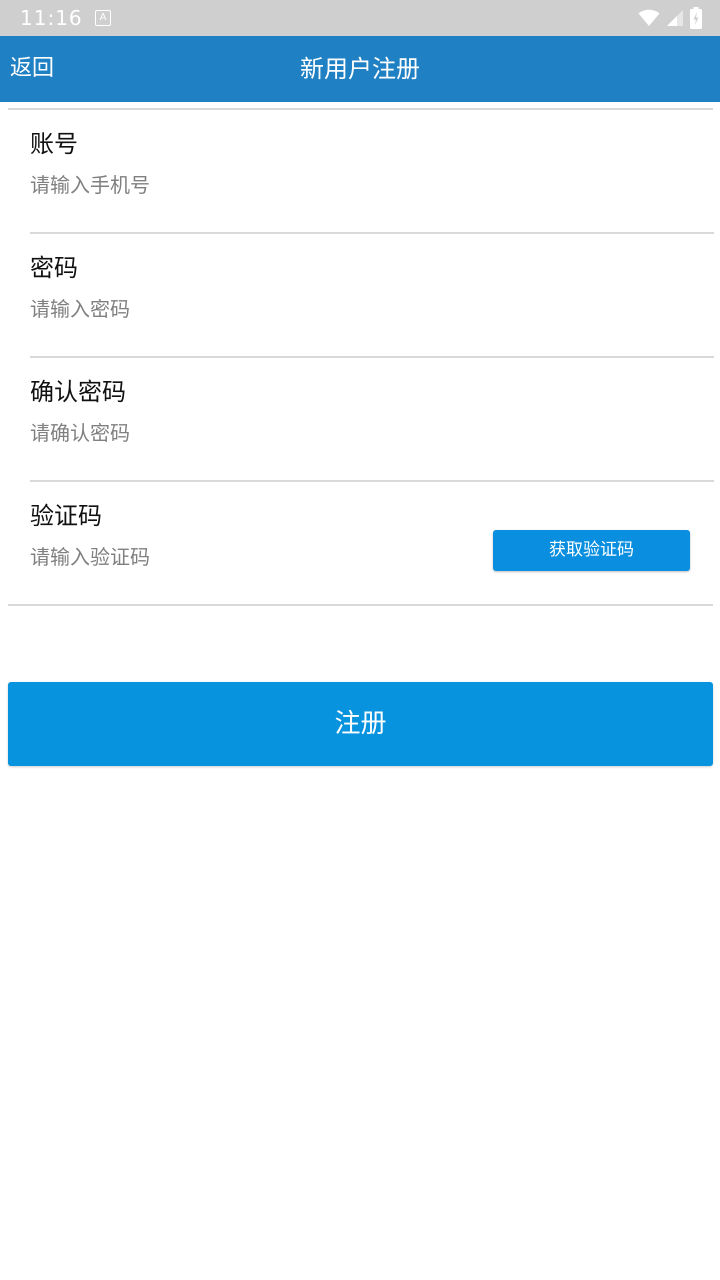 The image size is (720, 1280). I want to click on page-title: 新用户注册, so click(360, 69).